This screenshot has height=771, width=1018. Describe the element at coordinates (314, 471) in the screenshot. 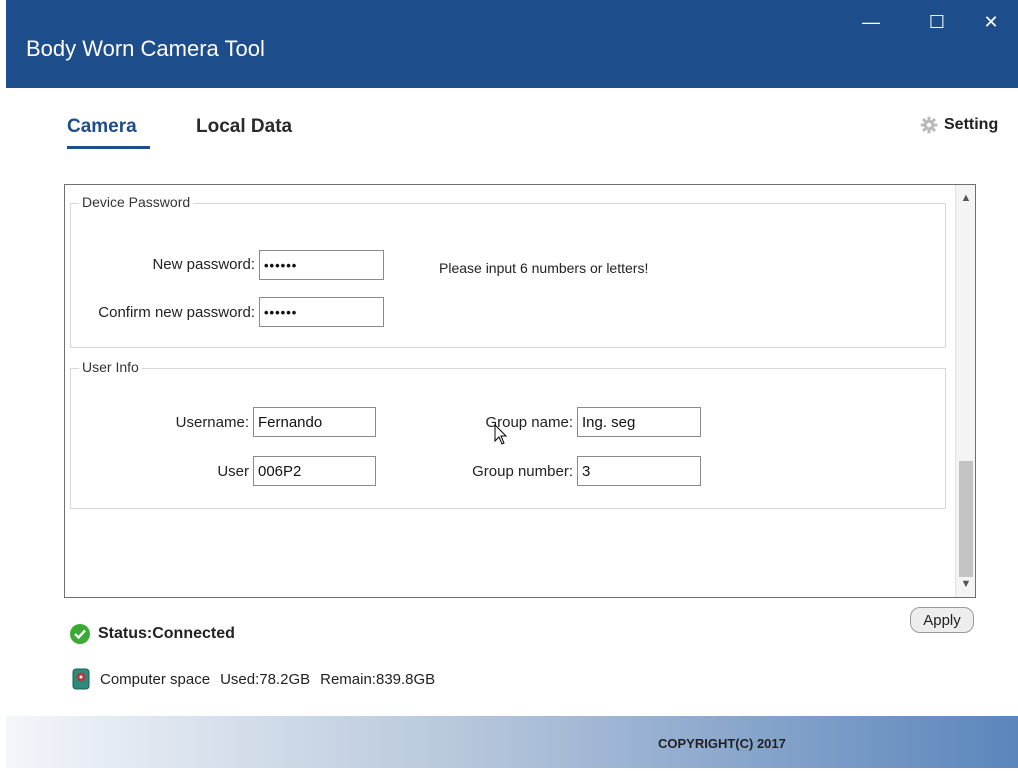

I see `user-field` at that location.